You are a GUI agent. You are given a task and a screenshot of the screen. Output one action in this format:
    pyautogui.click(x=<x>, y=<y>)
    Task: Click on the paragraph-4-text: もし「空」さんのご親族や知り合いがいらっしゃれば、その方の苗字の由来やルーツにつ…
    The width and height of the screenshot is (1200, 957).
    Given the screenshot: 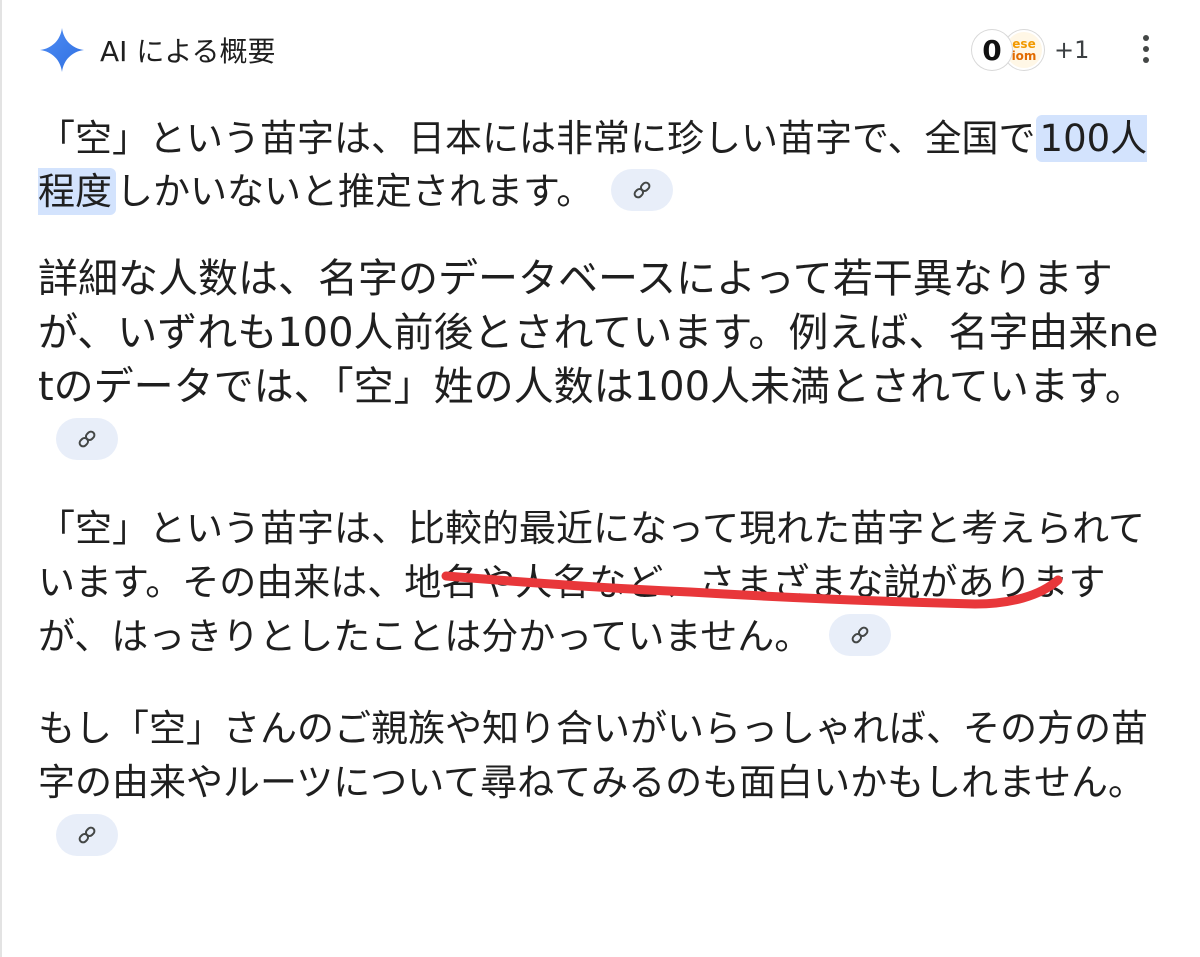 What is the action you would take?
    pyautogui.click(x=593, y=755)
    